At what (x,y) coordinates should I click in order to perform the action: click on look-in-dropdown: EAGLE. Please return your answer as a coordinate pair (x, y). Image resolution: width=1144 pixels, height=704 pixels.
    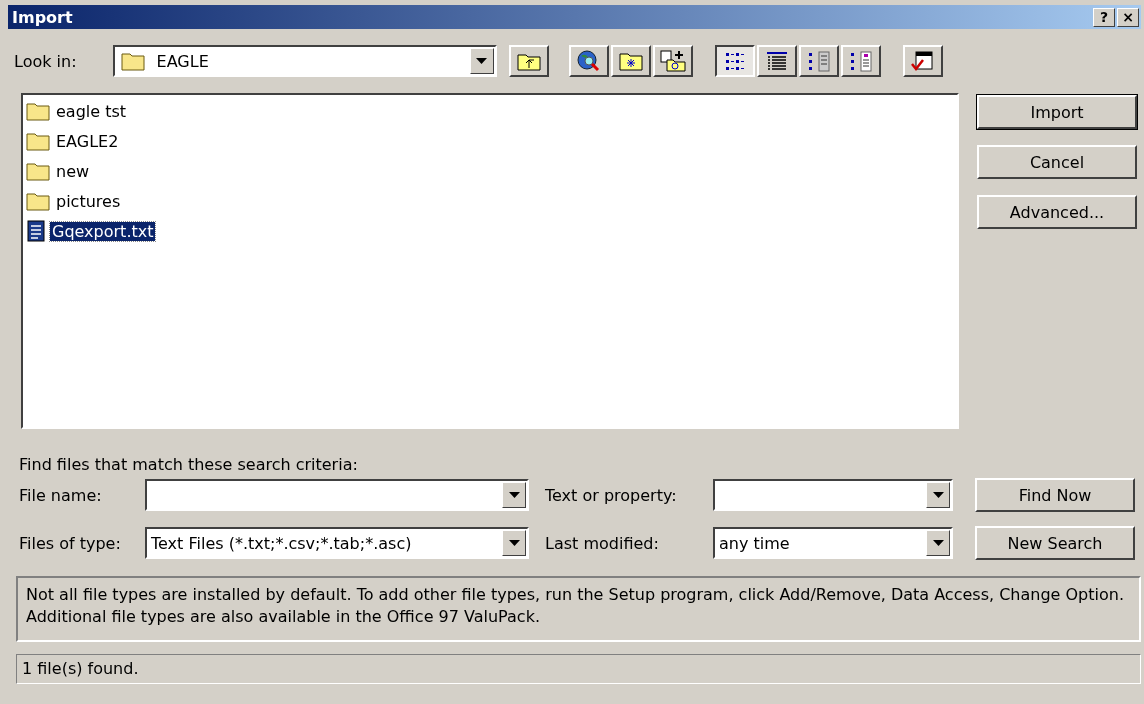
    Looking at the image, I should click on (304, 61).